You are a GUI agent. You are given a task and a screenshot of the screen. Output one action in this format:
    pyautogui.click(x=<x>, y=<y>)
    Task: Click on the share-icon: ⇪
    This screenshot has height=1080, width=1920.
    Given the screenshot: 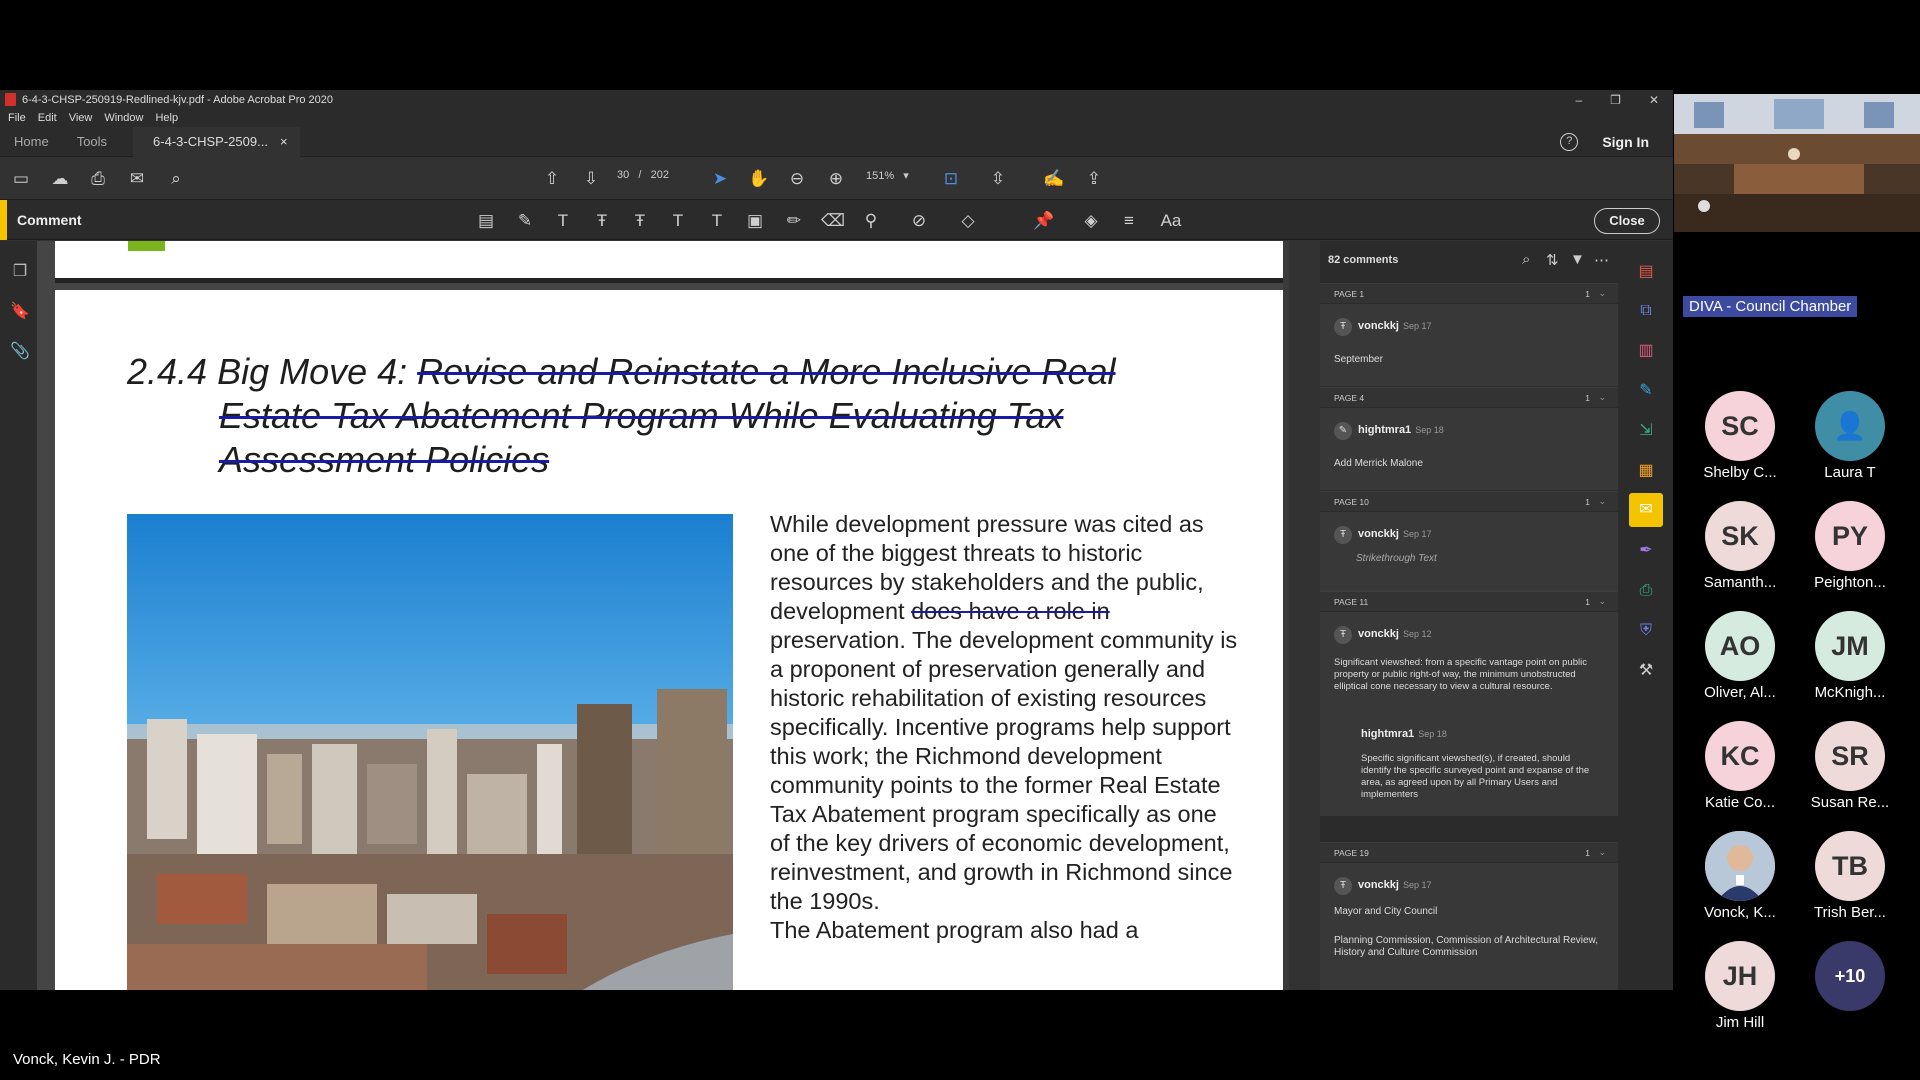 What is the action you would take?
    pyautogui.click(x=1094, y=179)
    